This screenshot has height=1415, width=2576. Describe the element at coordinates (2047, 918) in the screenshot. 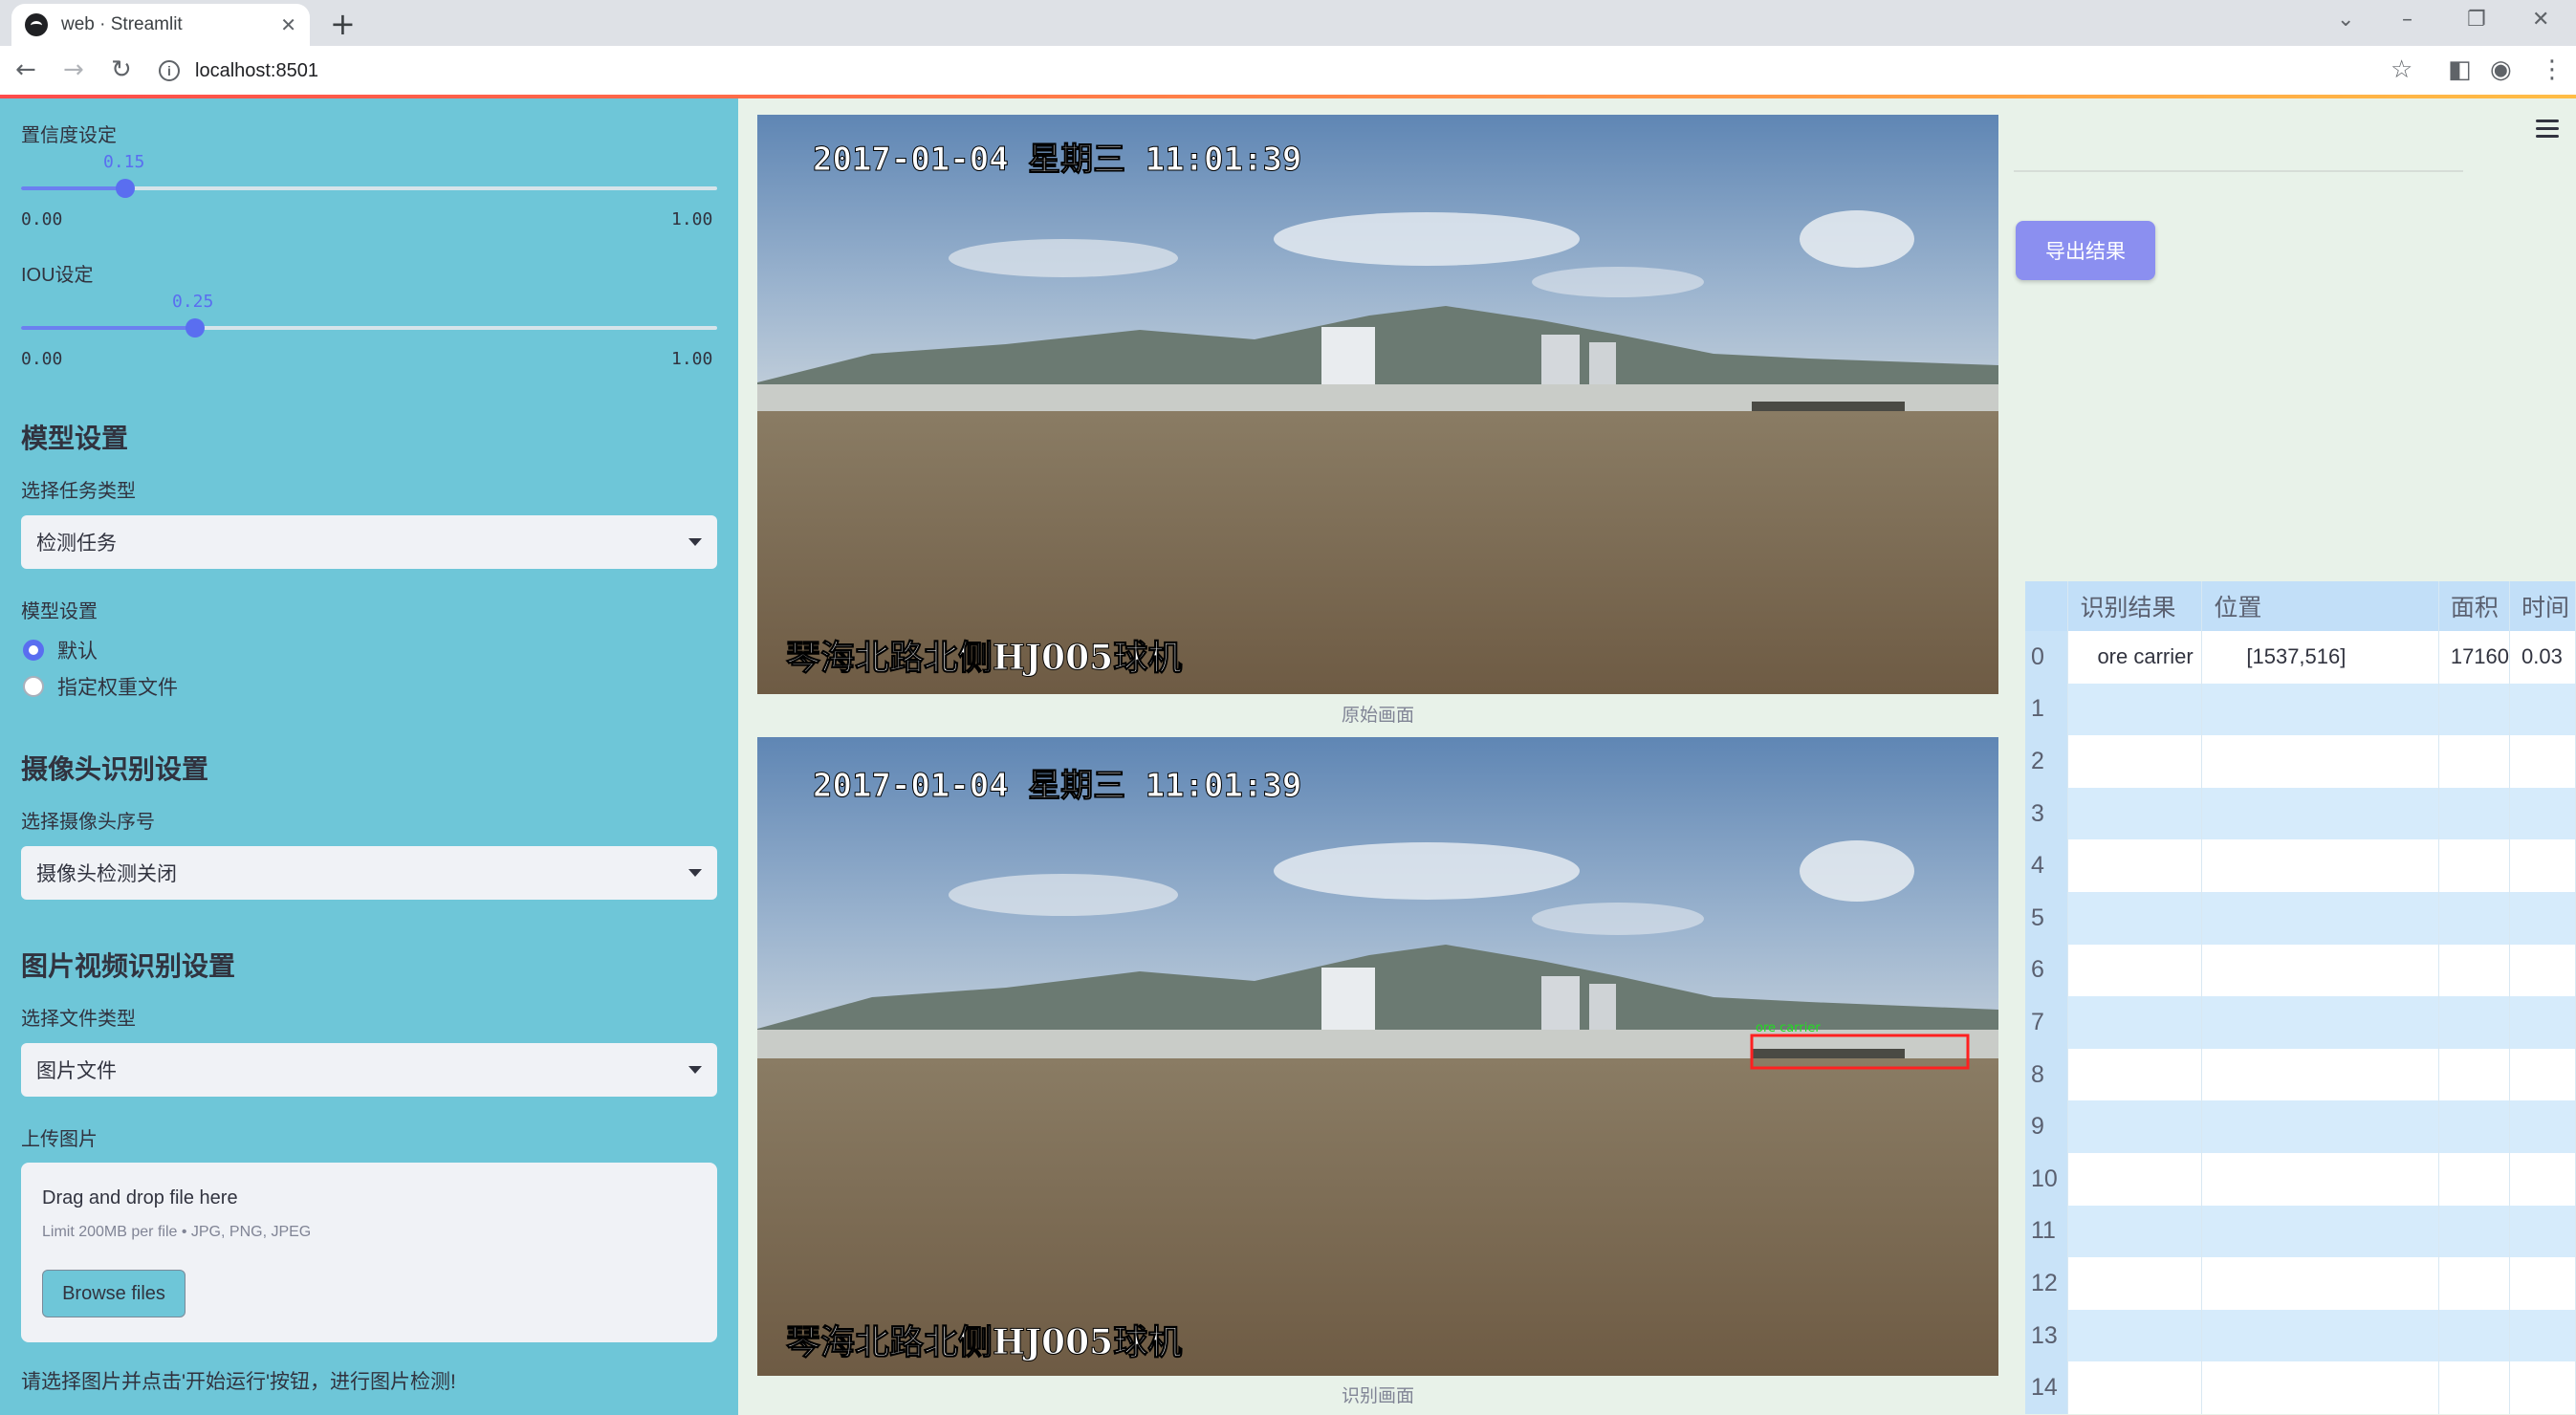

I see `row-index: 5` at that location.